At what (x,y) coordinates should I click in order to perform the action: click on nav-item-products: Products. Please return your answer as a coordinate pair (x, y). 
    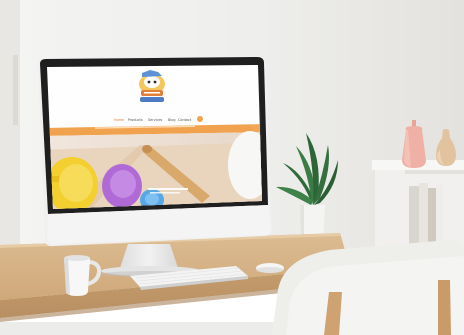
    Looking at the image, I should click on (135, 120).